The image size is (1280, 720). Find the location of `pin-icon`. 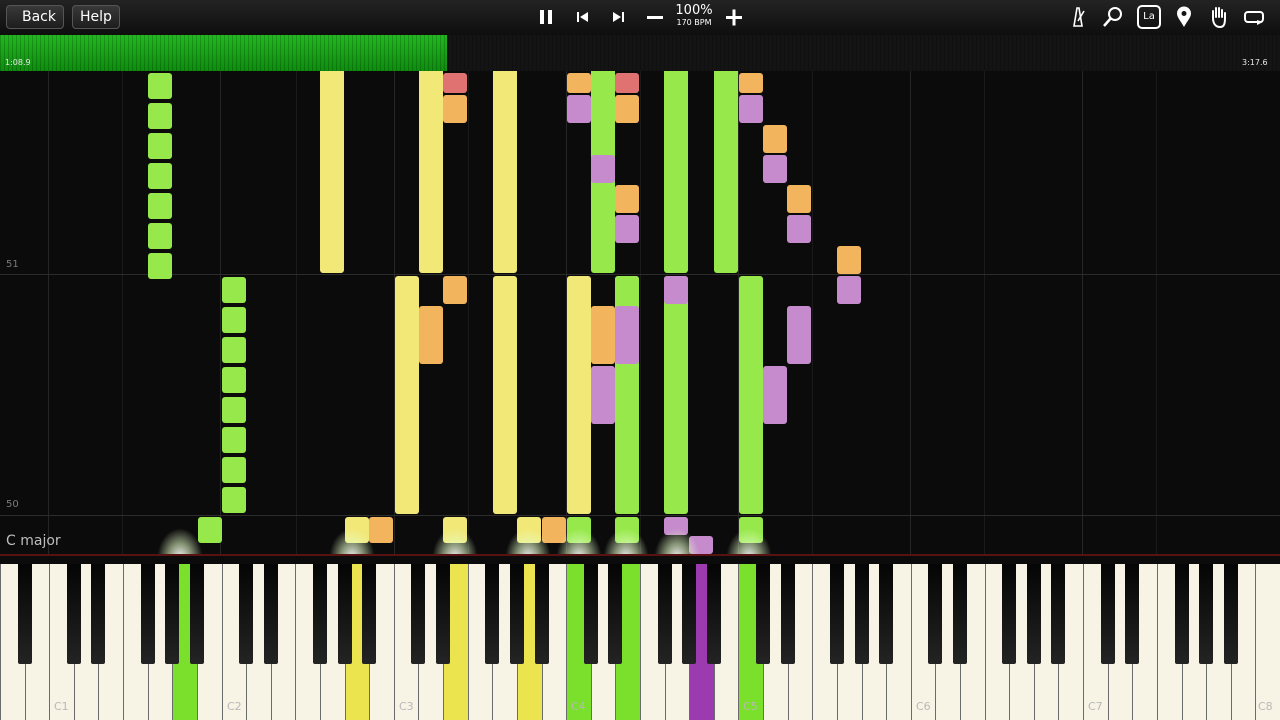

pin-icon is located at coordinates (1184, 17).